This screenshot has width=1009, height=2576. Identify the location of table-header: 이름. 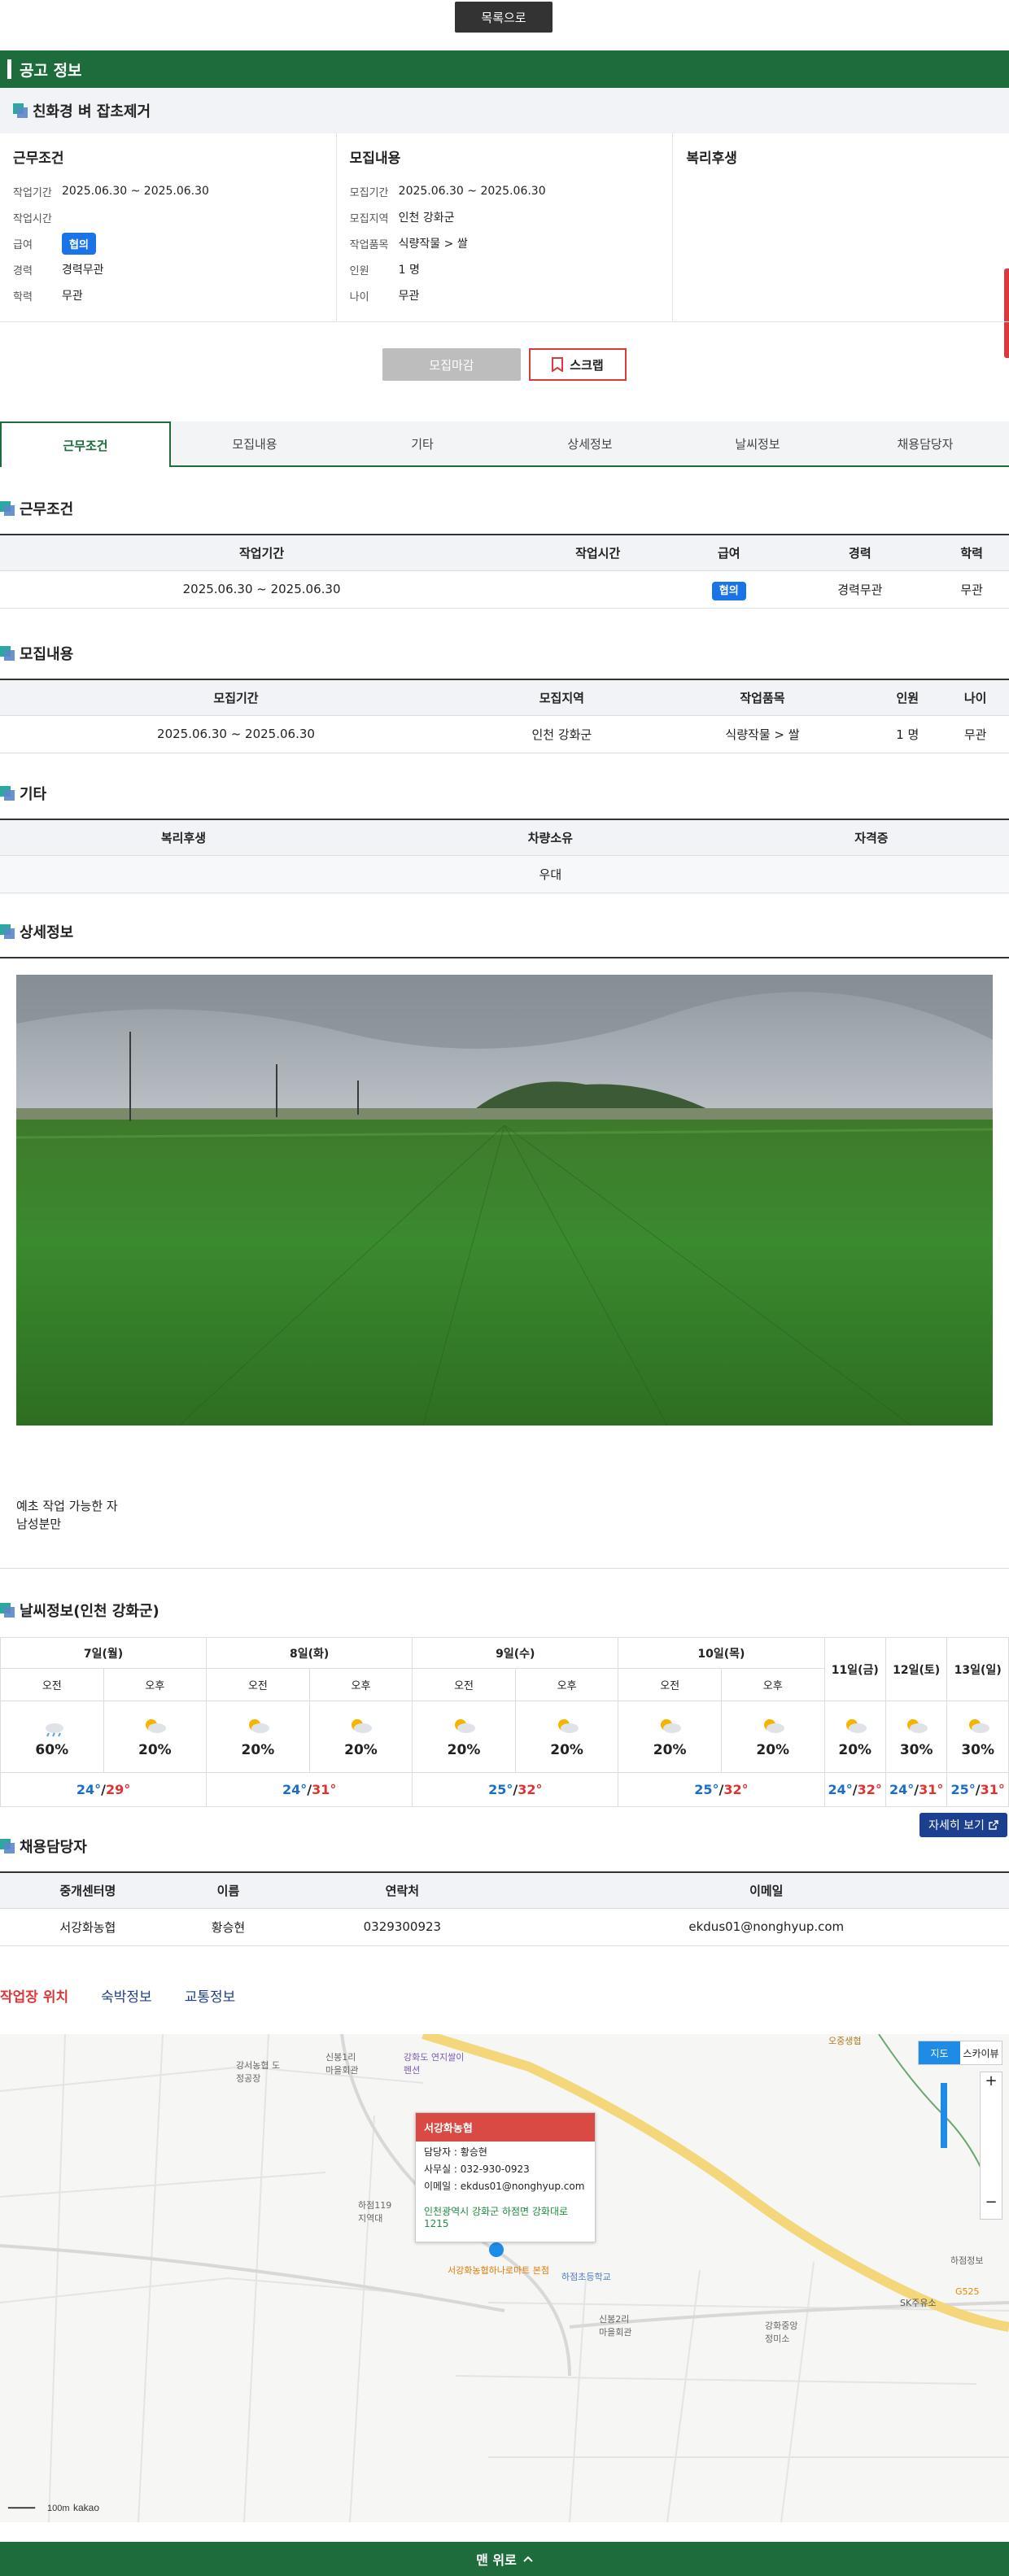
(229, 1890).